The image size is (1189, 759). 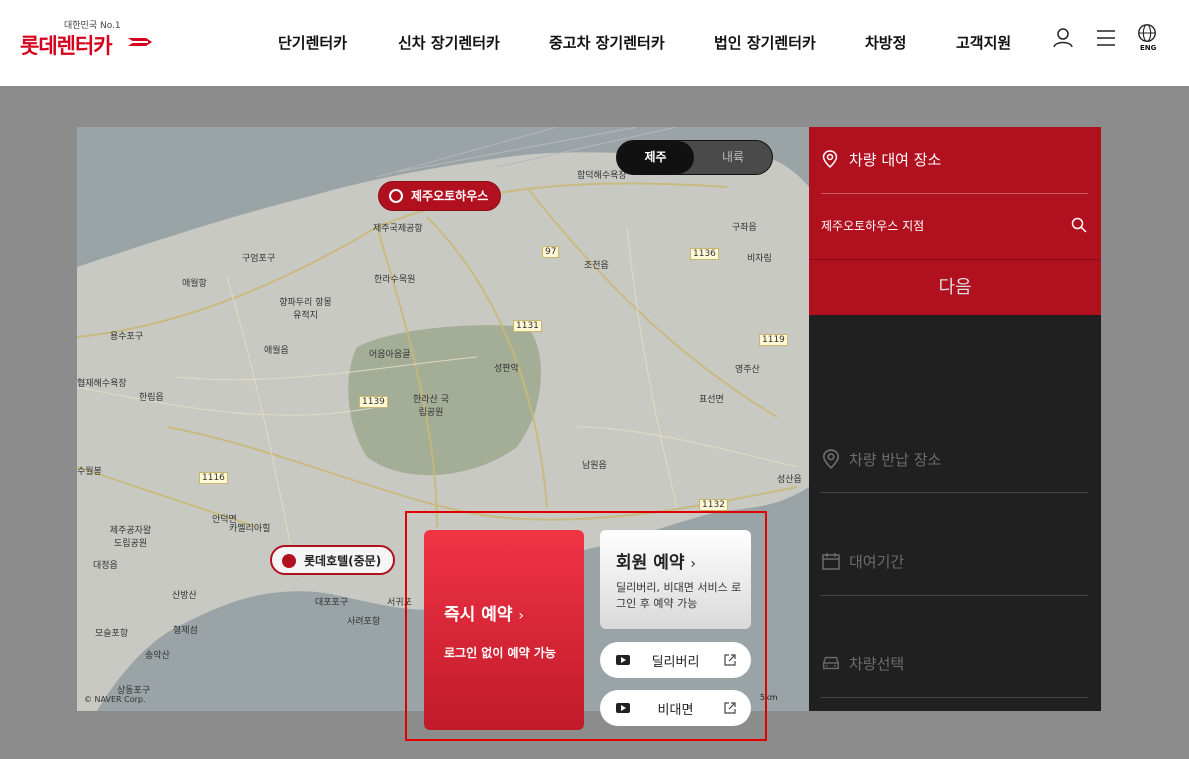 I want to click on member-reservation-title: 회원 예약 ›, so click(x=656, y=563).